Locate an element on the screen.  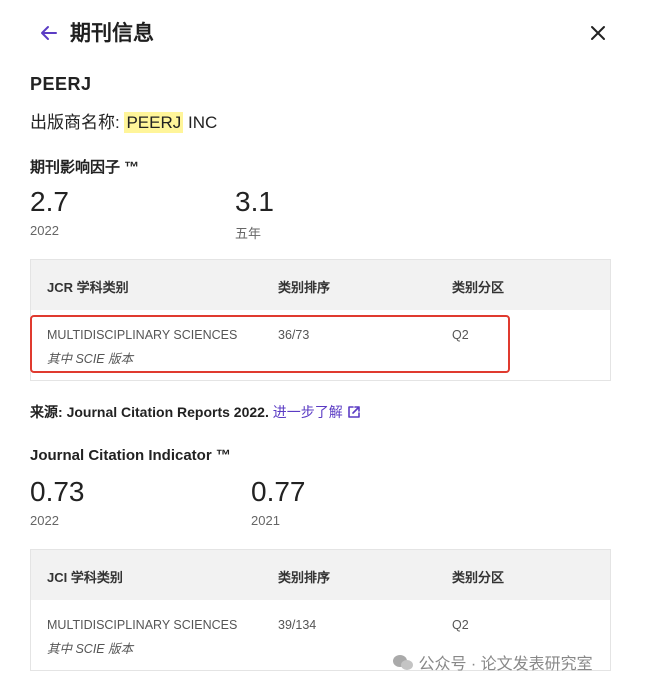
wechat-icon is located at coordinates (403, 662).